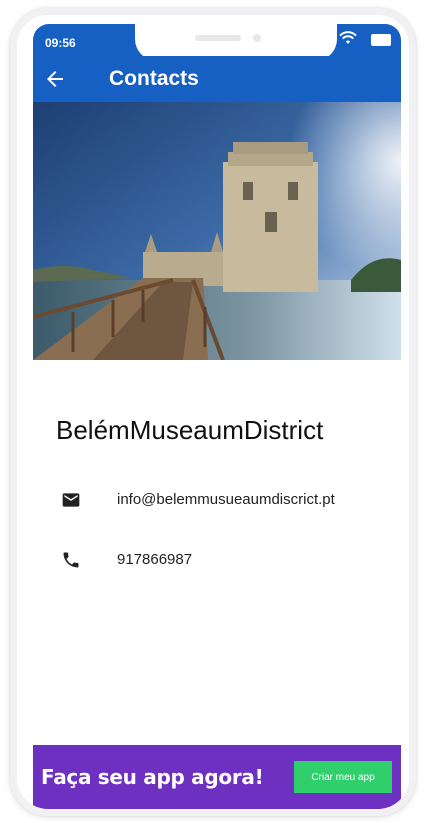 The height and width of the screenshot is (823, 427). What do you see at coordinates (154, 78) in the screenshot?
I see `page-title: Contacts` at bounding box center [154, 78].